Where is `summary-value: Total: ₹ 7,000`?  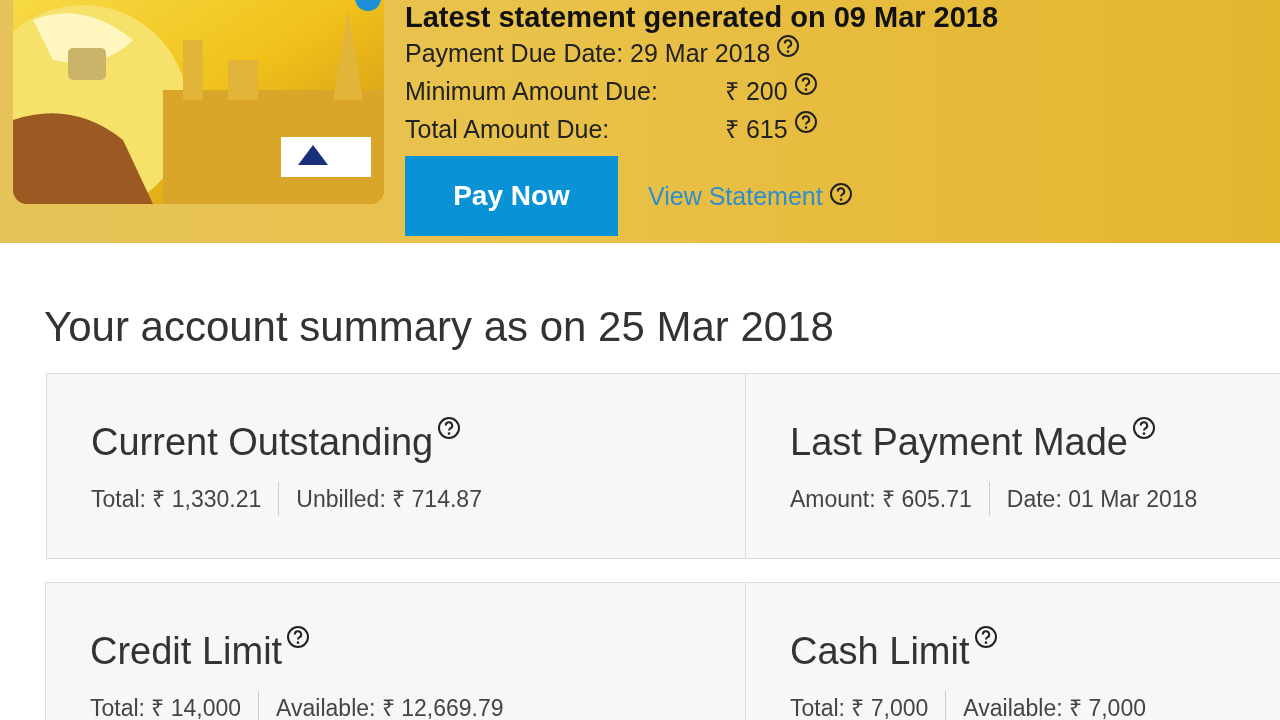 summary-value: Total: ₹ 7,000 is located at coordinates (860, 707).